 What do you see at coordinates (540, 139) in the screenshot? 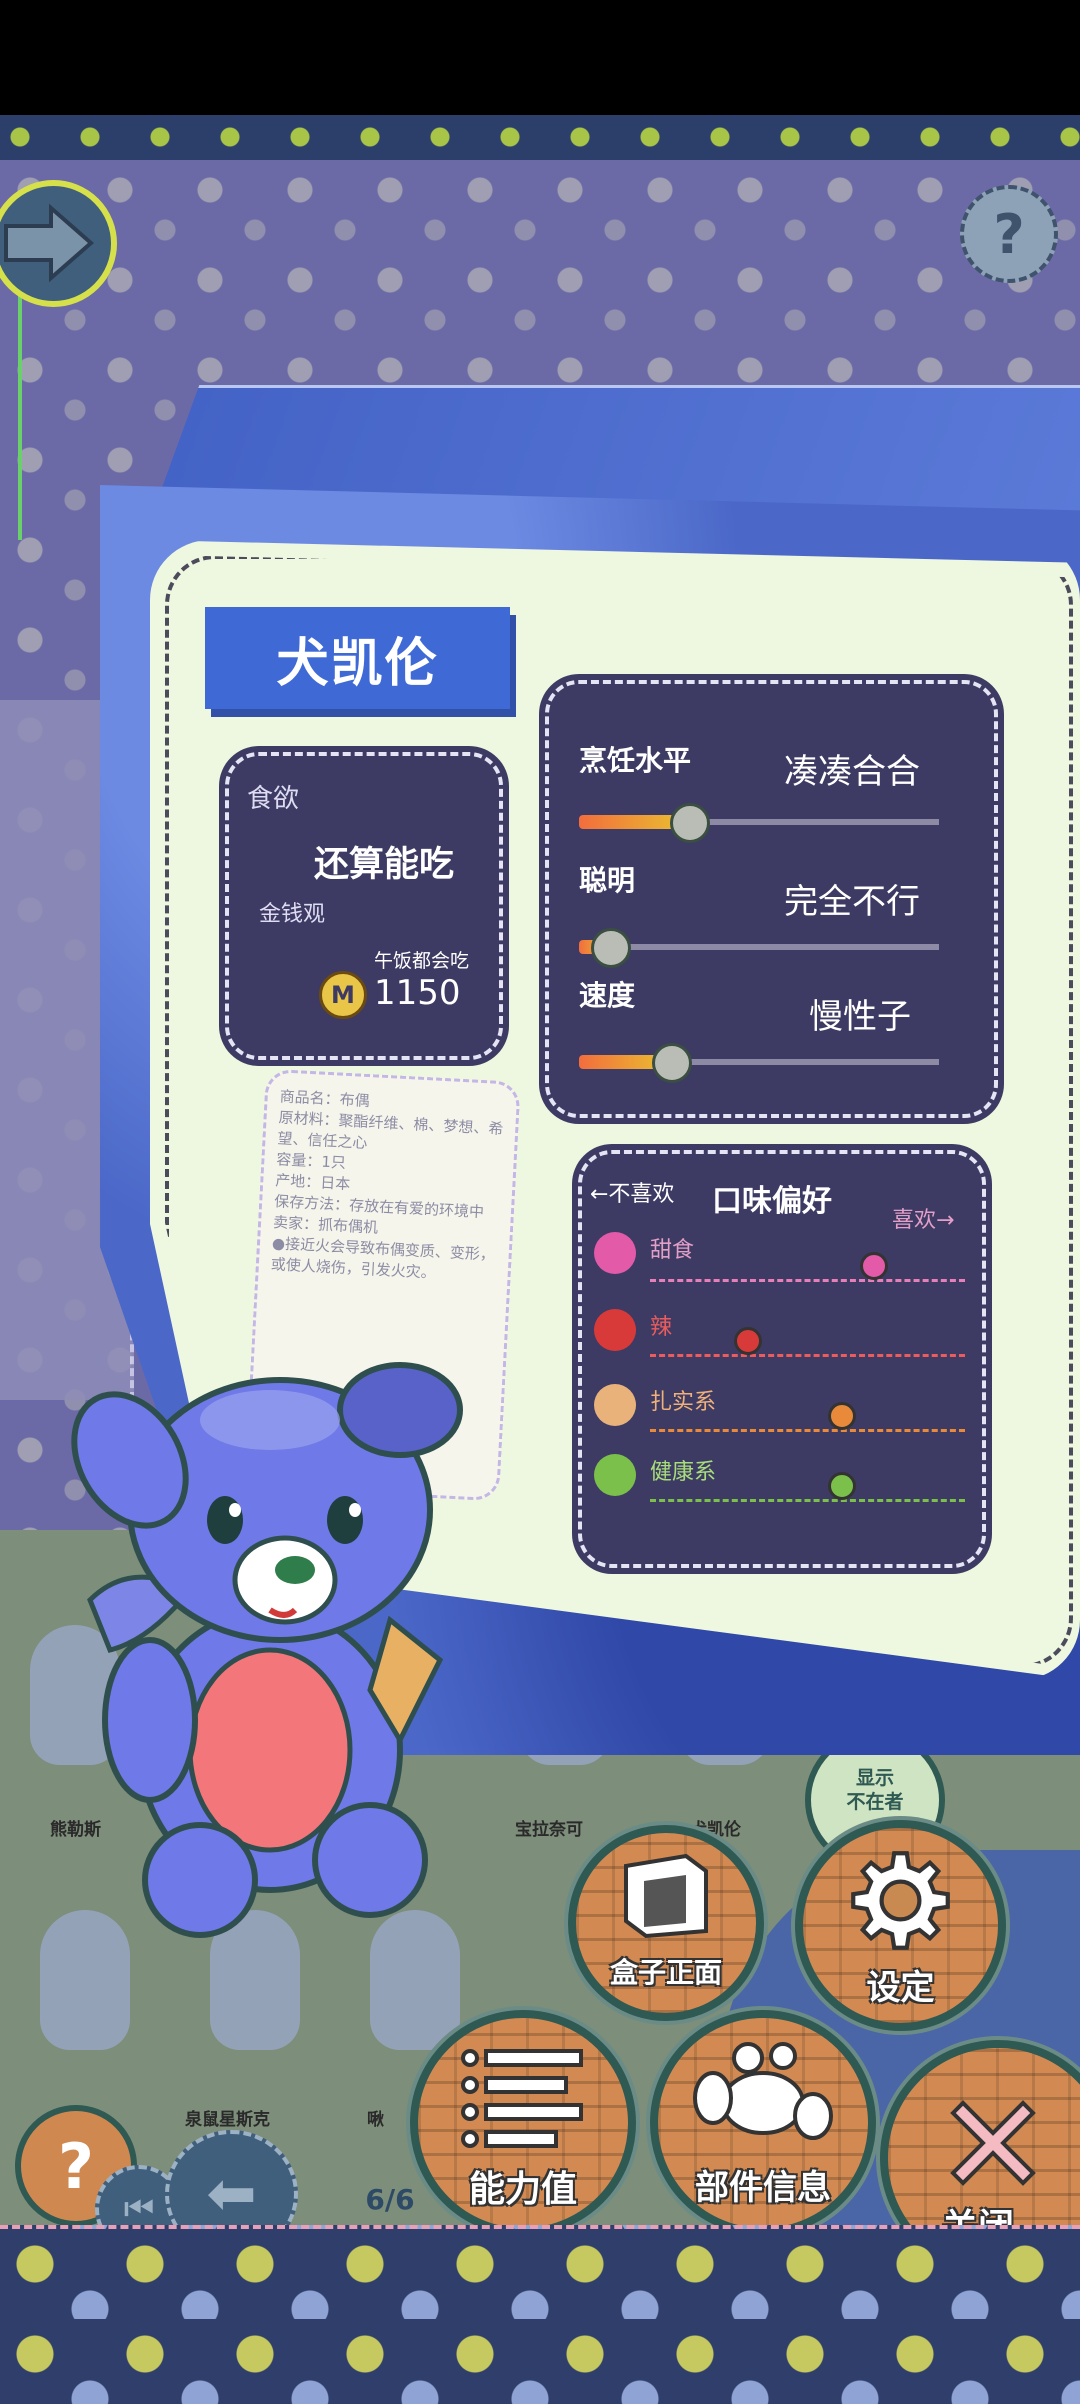
I see `top-star-border` at bounding box center [540, 139].